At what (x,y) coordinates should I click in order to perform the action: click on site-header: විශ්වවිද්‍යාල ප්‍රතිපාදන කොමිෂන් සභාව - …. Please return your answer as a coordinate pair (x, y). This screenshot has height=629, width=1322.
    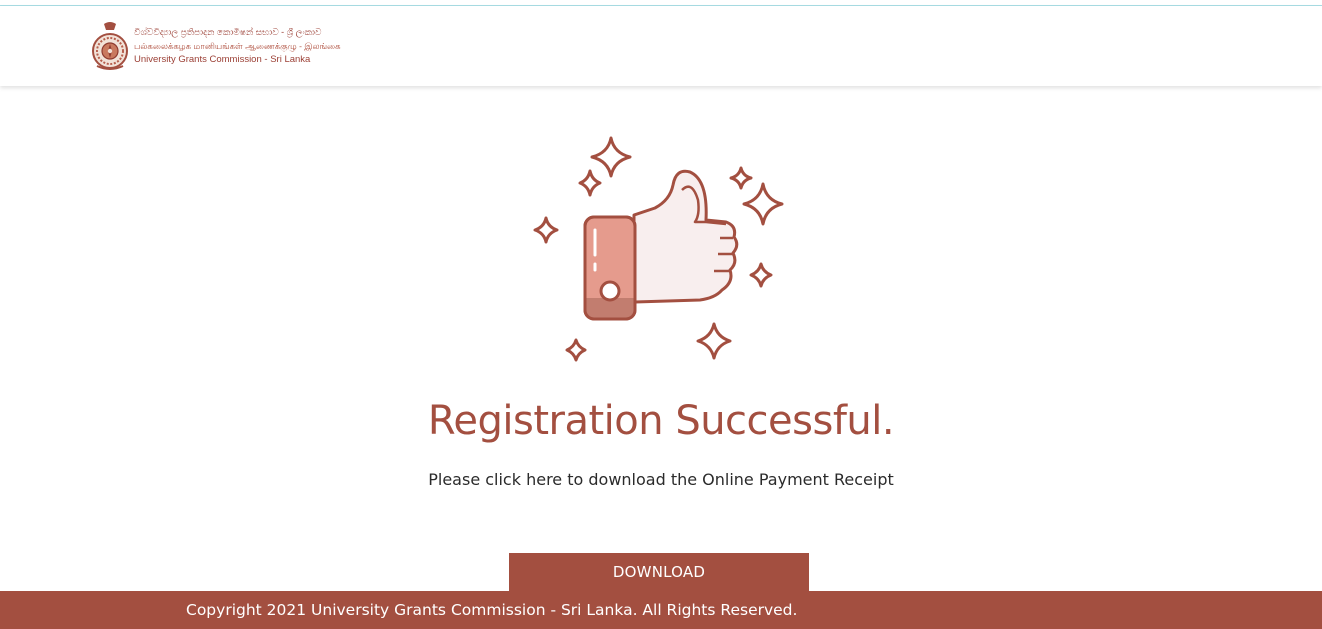
    Looking at the image, I should click on (661, 46).